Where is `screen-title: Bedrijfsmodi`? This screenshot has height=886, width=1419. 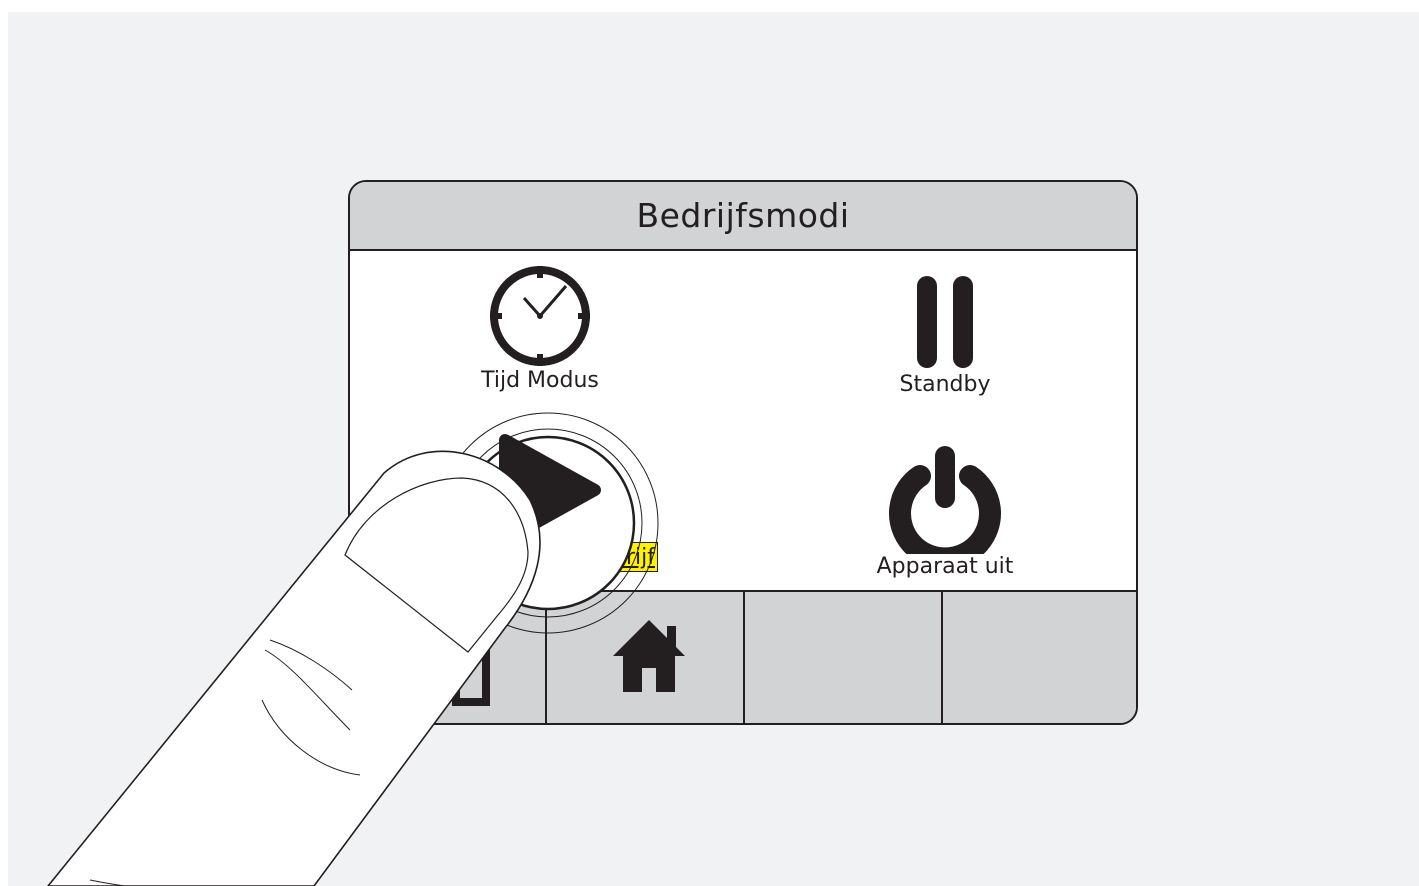 screen-title: Bedrijfsmodi is located at coordinates (743, 215).